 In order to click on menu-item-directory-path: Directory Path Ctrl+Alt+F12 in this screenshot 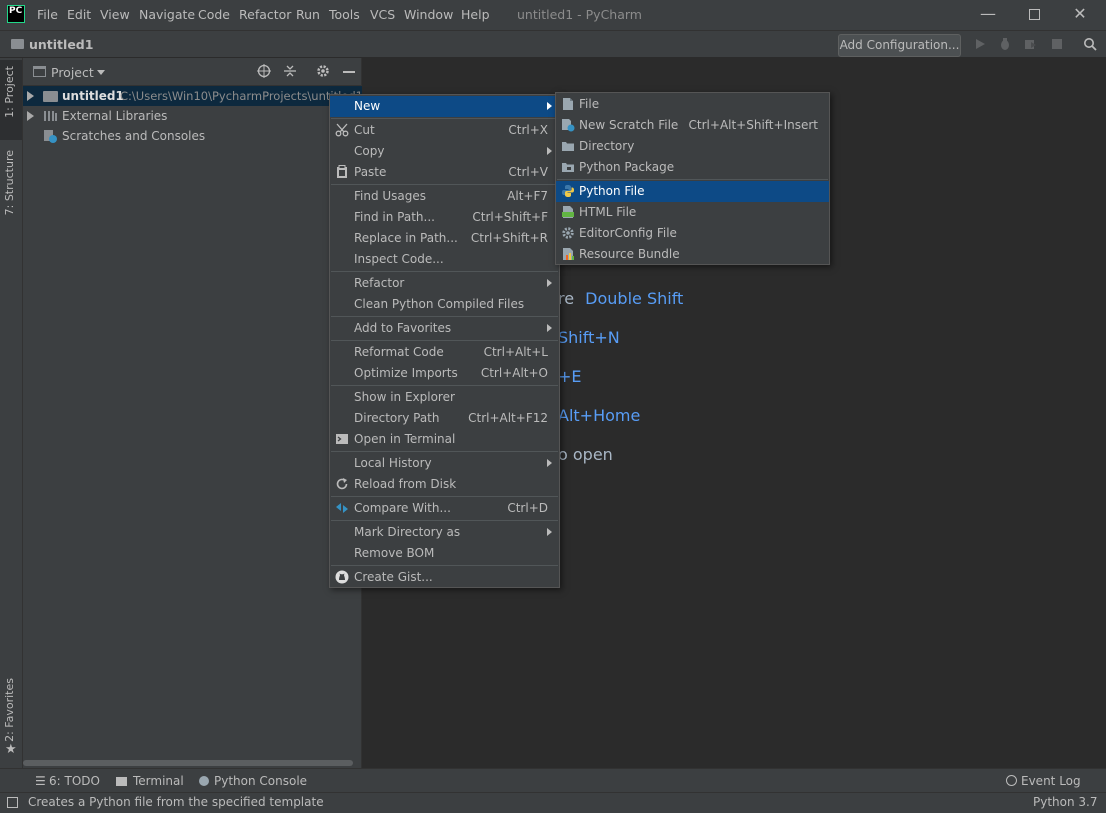, I will do `click(444, 418)`.